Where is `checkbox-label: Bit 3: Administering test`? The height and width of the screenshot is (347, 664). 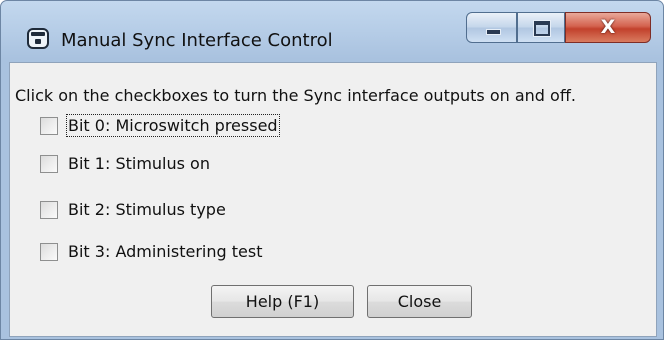
checkbox-label: Bit 3: Administering test is located at coordinates (165, 251).